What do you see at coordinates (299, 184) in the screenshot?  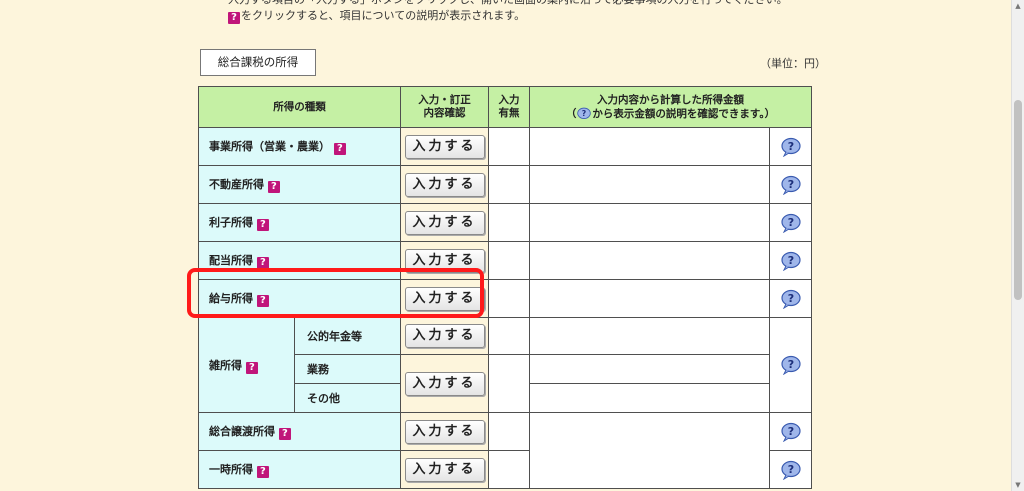 I see `row-label: 不動産所得 ?` at bounding box center [299, 184].